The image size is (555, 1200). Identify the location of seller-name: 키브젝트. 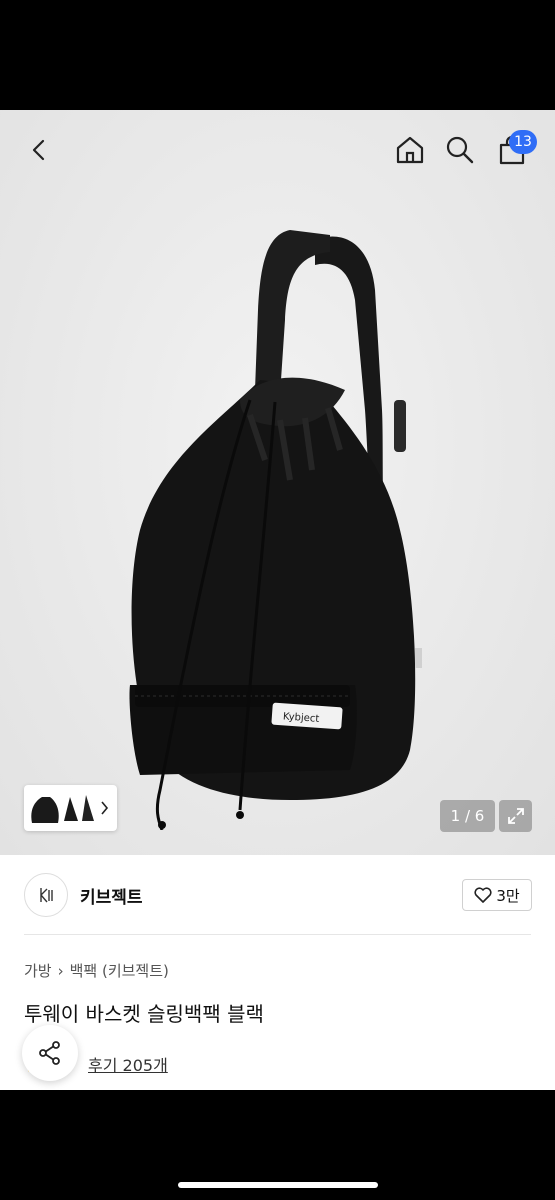
(111, 895).